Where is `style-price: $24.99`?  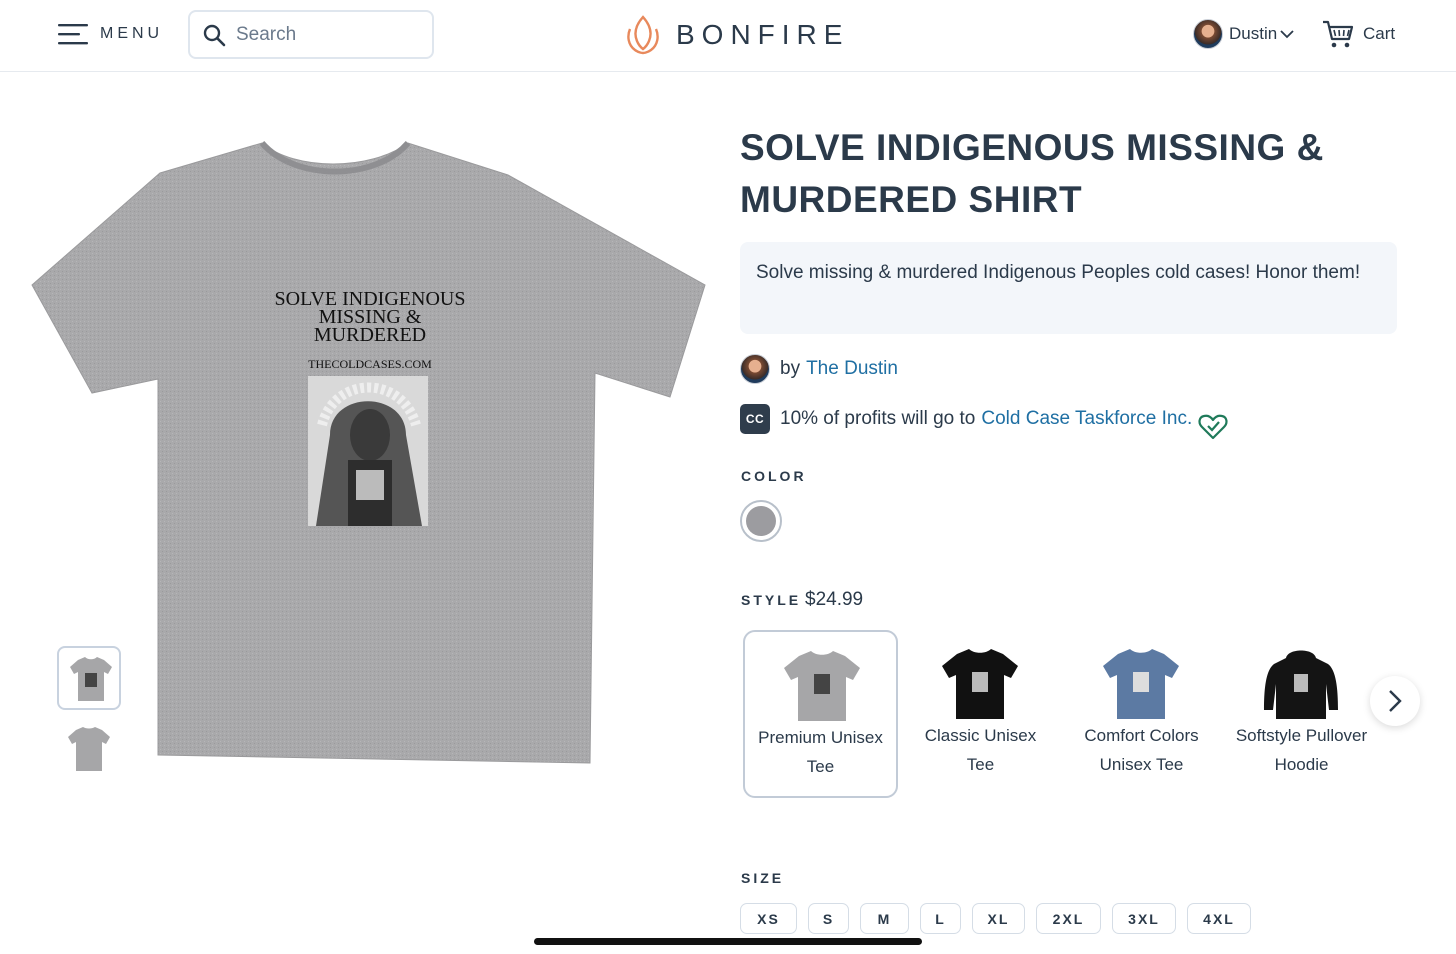 style-price: $24.99 is located at coordinates (834, 599).